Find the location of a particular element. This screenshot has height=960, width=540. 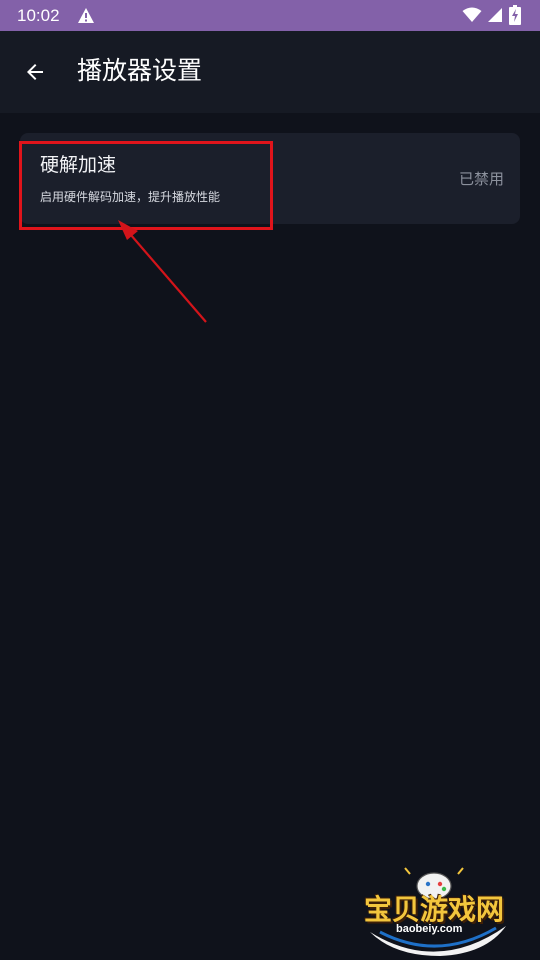

watermark-url: baobeiy.com is located at coordinates (429, 929).